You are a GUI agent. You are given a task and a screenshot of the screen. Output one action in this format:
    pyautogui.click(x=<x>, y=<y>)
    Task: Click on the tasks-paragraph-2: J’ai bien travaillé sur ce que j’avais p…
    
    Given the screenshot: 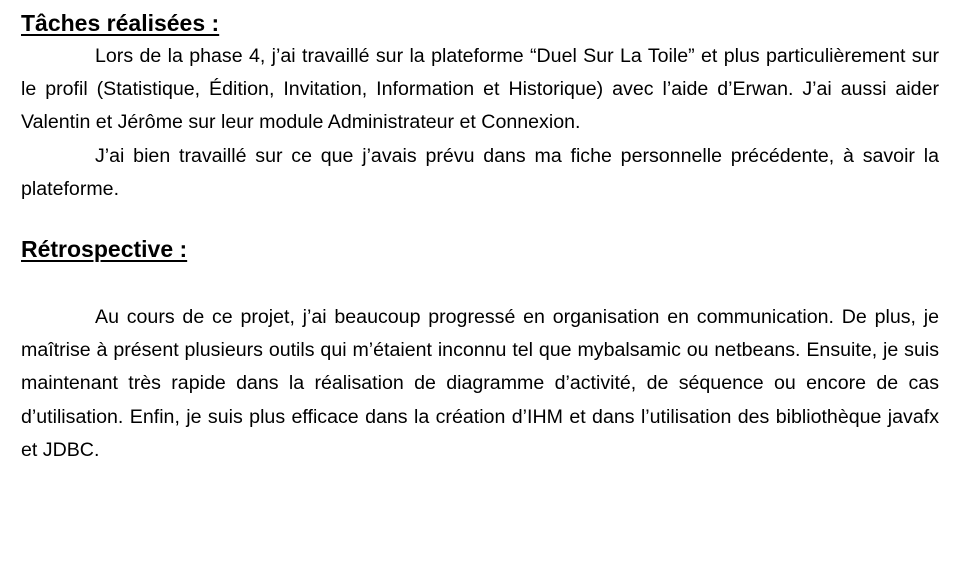 What is the action you would take?
    pyautogui.click(x=480, y=172)
    